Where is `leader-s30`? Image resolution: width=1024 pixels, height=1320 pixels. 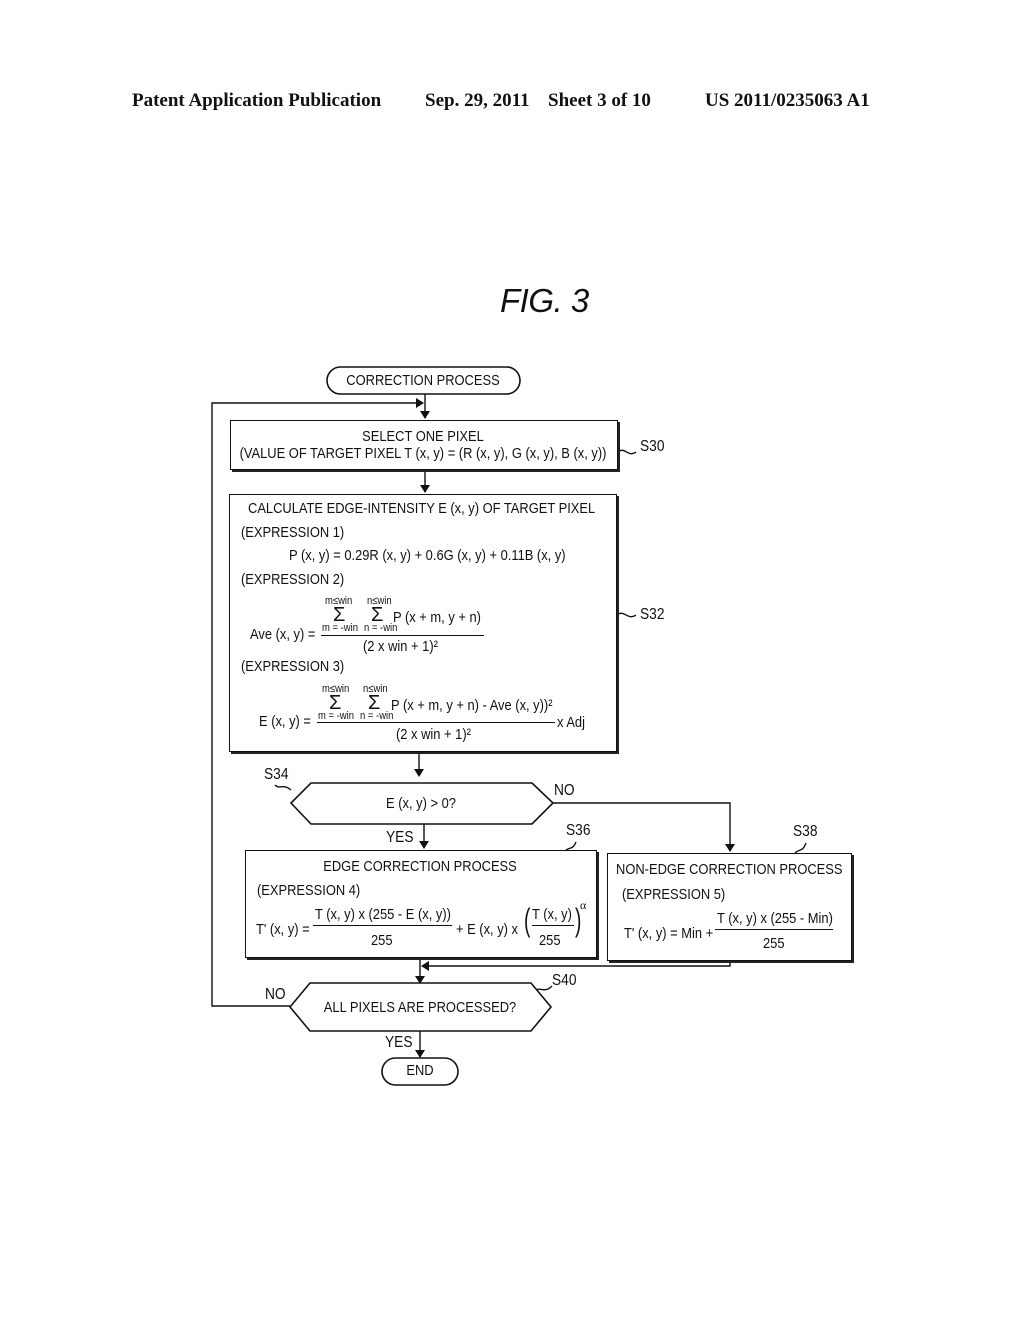 leader-s30 is located at coordinates (627, 452).